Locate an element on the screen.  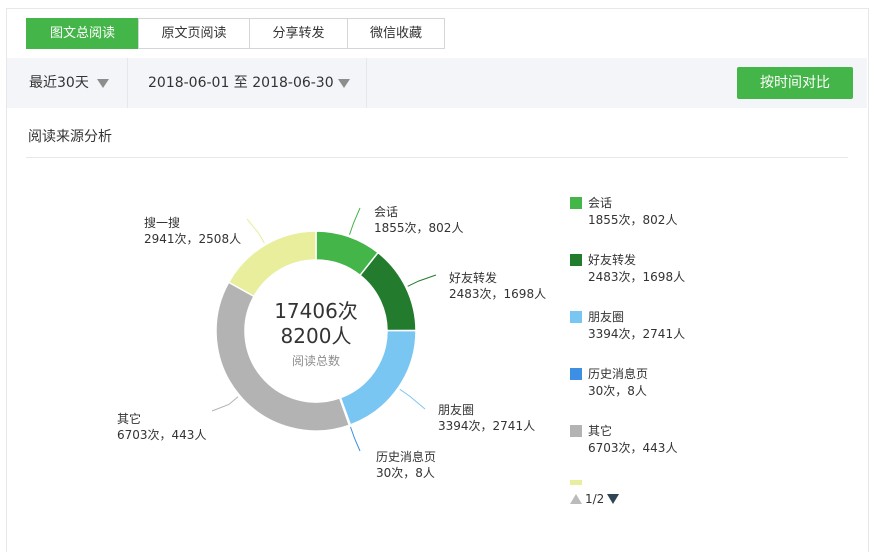
slice-label-name: 朋友圈 is located at coordinates (456, 410).